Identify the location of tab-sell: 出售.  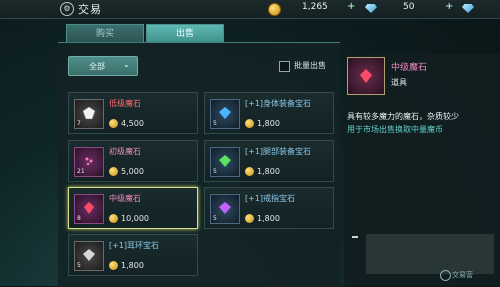
(185, 33).